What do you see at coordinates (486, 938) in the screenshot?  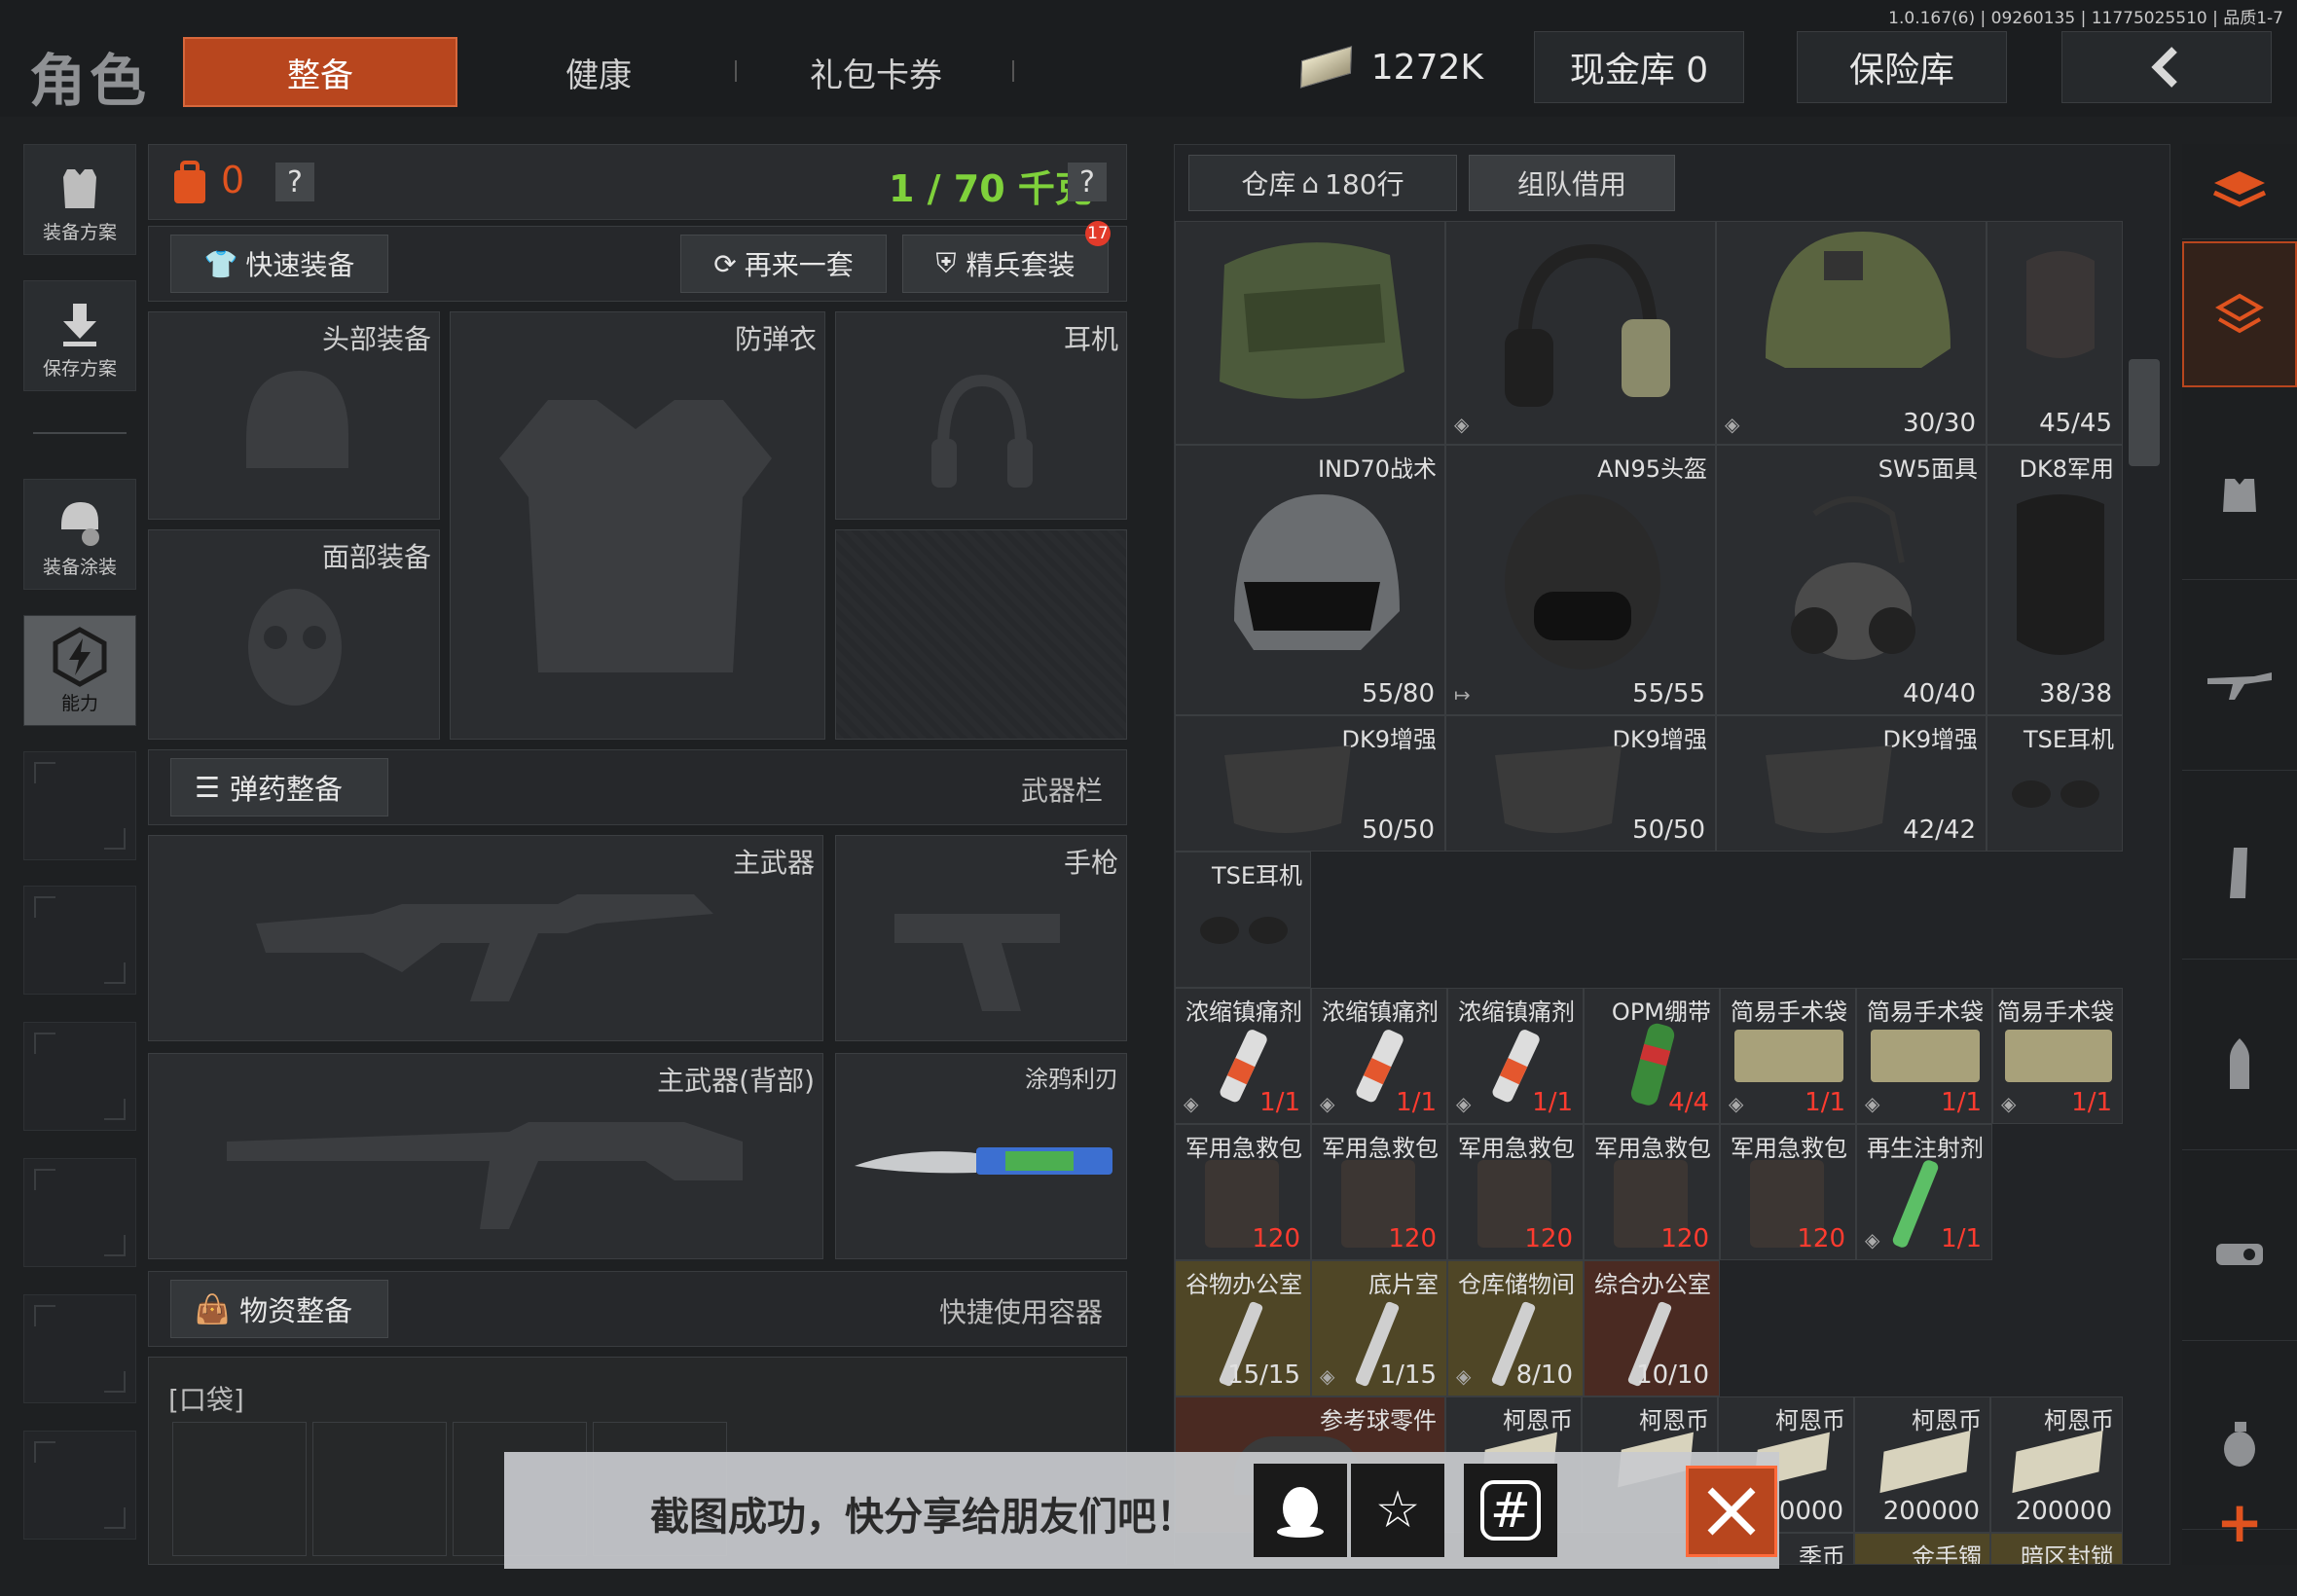 I see `primary-weapon-slot: 主武器` at bounding box center [486, 938].